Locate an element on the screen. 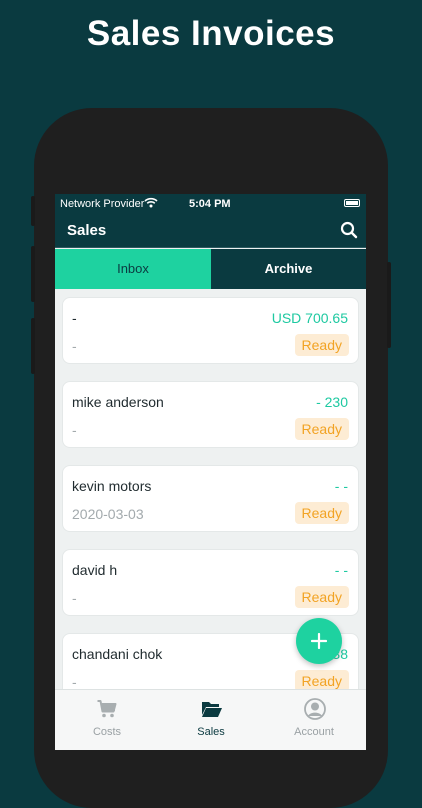 This screenshot has height=808, width=422. invoice-amount: USD 700.65 is located at coordinates (309, 318).